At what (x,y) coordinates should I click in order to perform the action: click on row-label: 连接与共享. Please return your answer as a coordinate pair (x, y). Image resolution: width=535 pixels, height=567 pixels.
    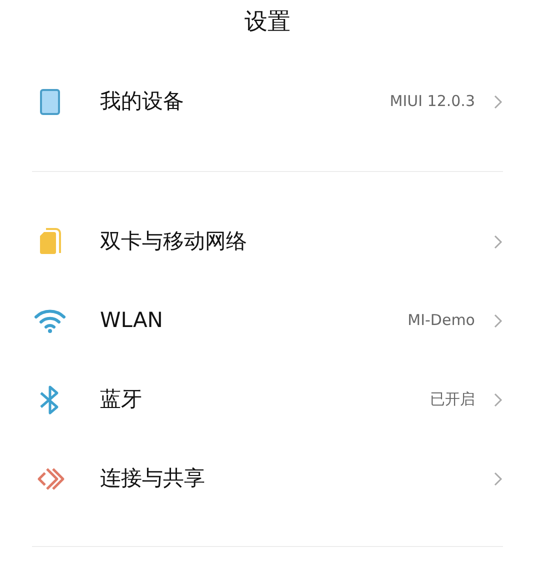
    Looking at the image, I should click on (153, 478).